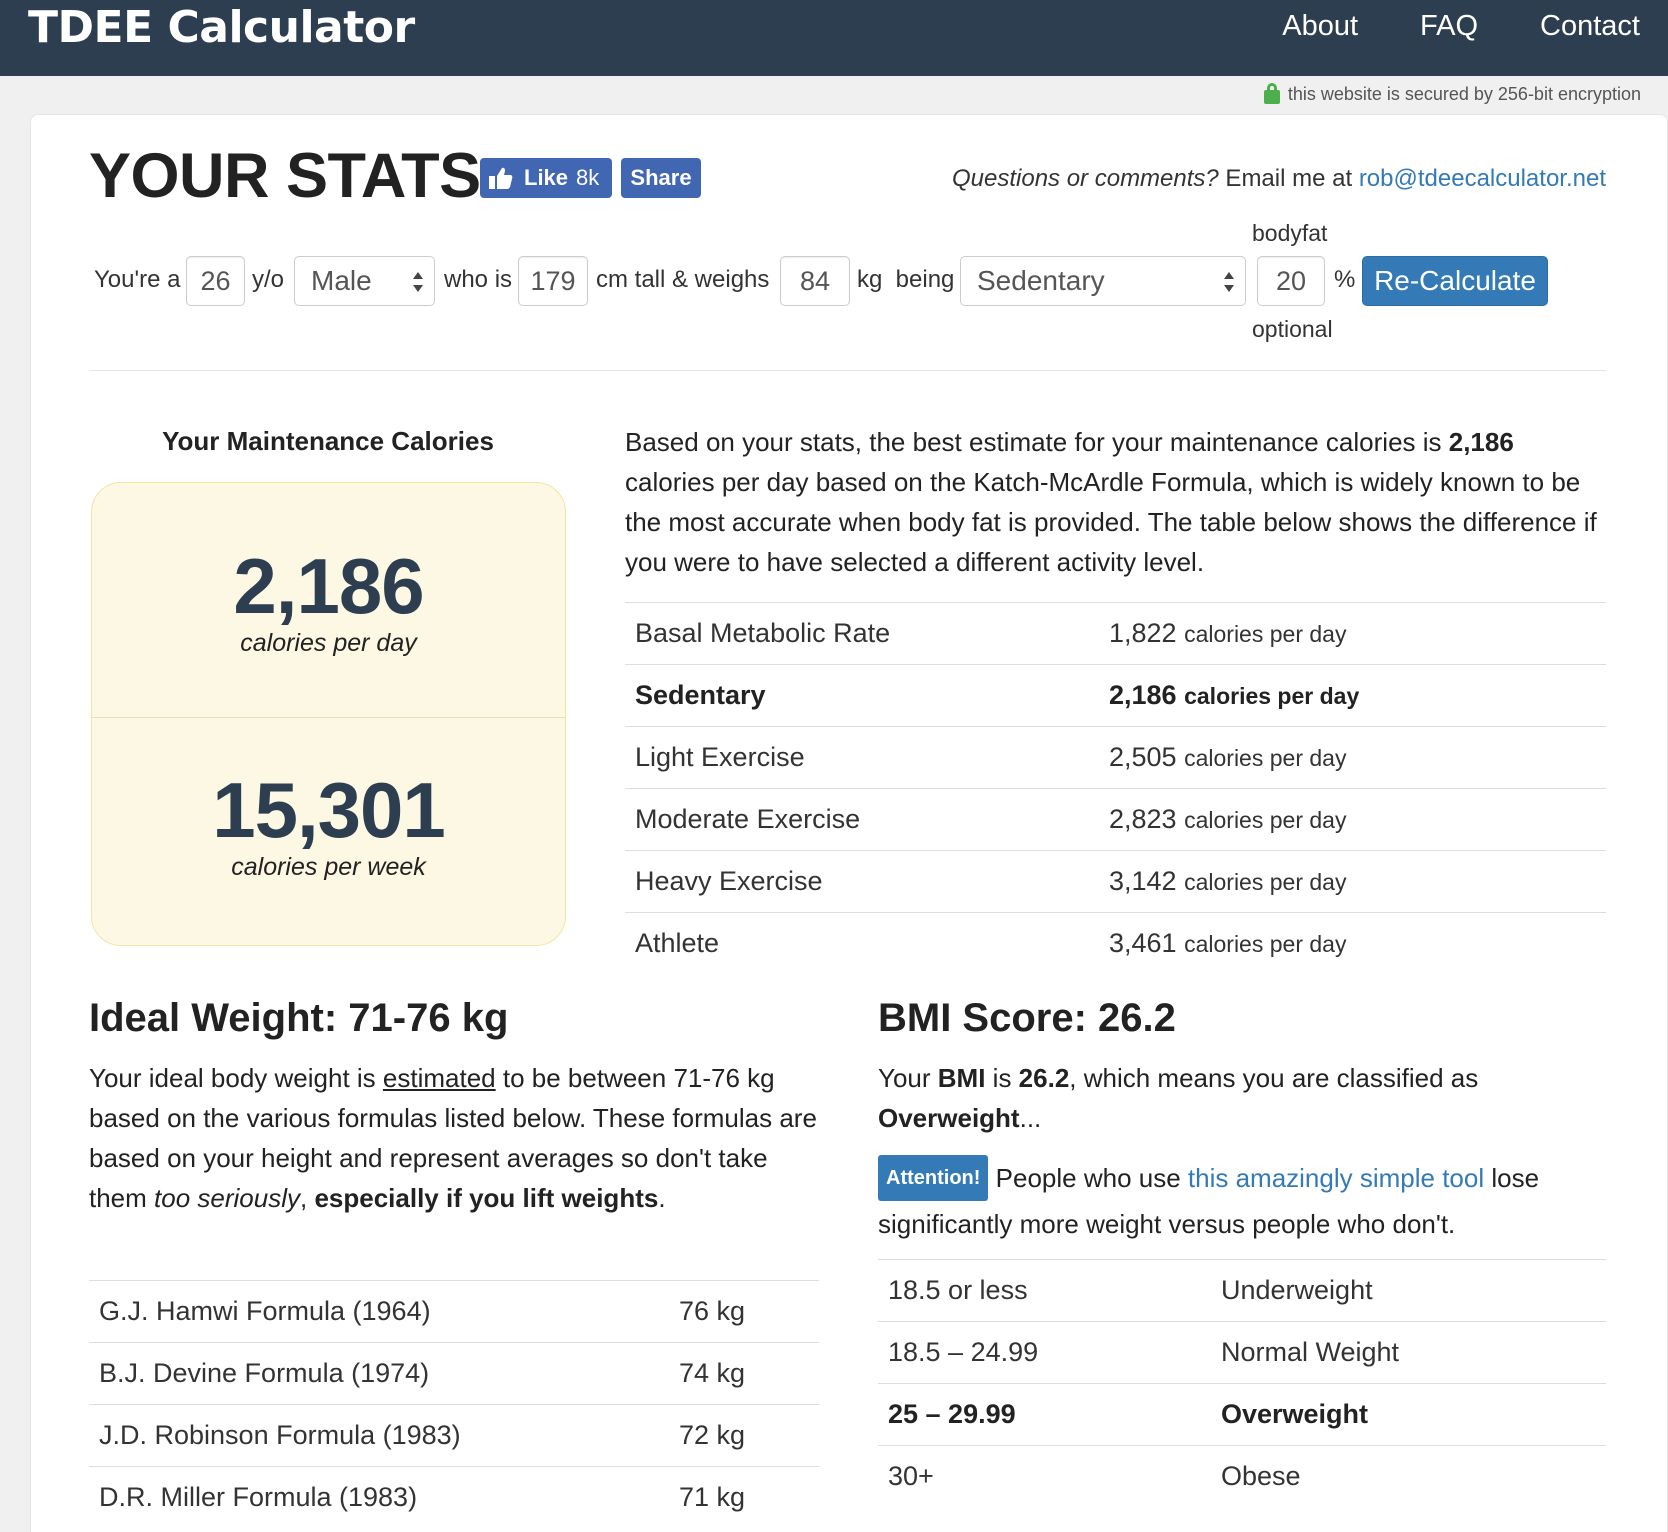  I want to click on recalculate-button: Re-Calculate, so click(1455, 281).